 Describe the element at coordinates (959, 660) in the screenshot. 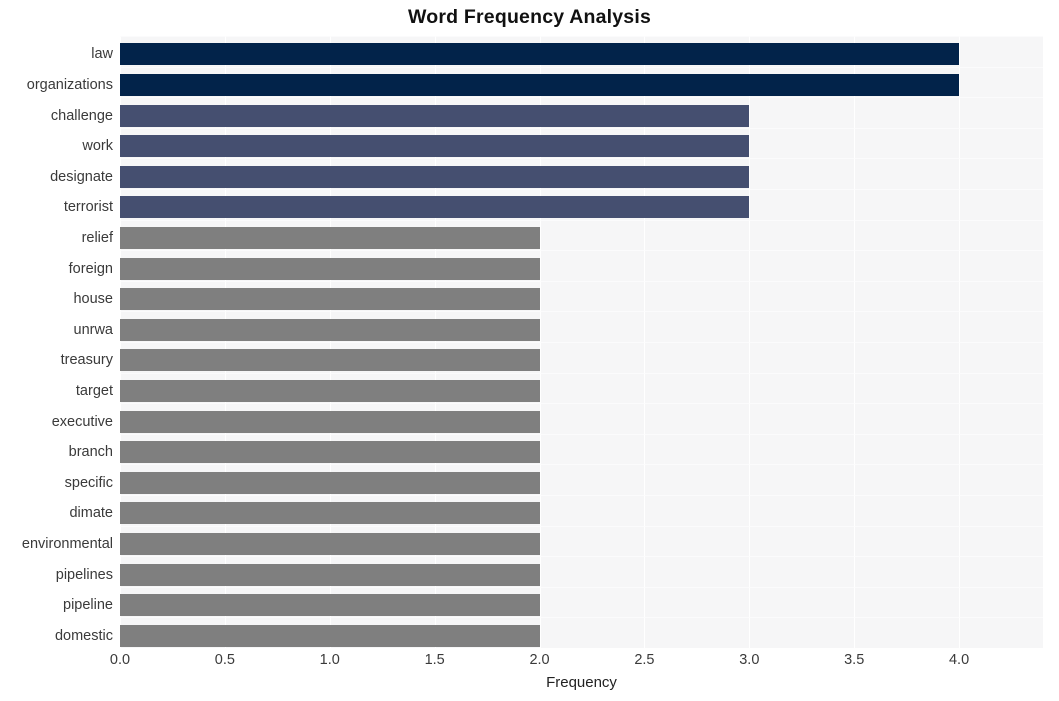

I see `x-tick-label: 4.0` at that location.